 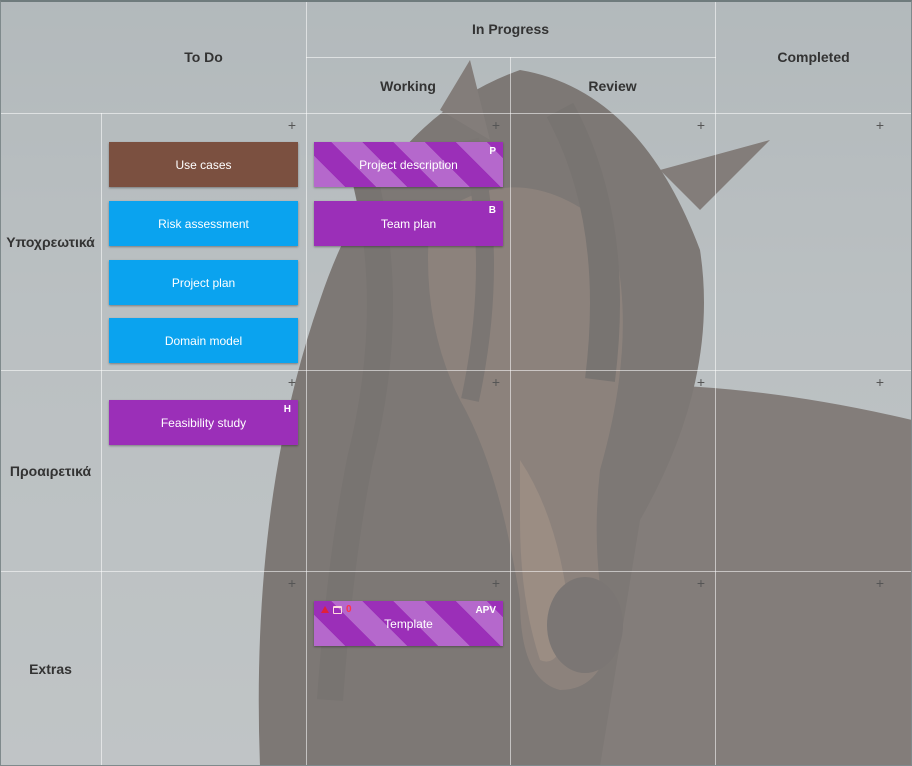 What do you see at coordinates (50, 668) in the screenshot?
I see `row-header-extras: Extras` at bounding box center [50, 668].